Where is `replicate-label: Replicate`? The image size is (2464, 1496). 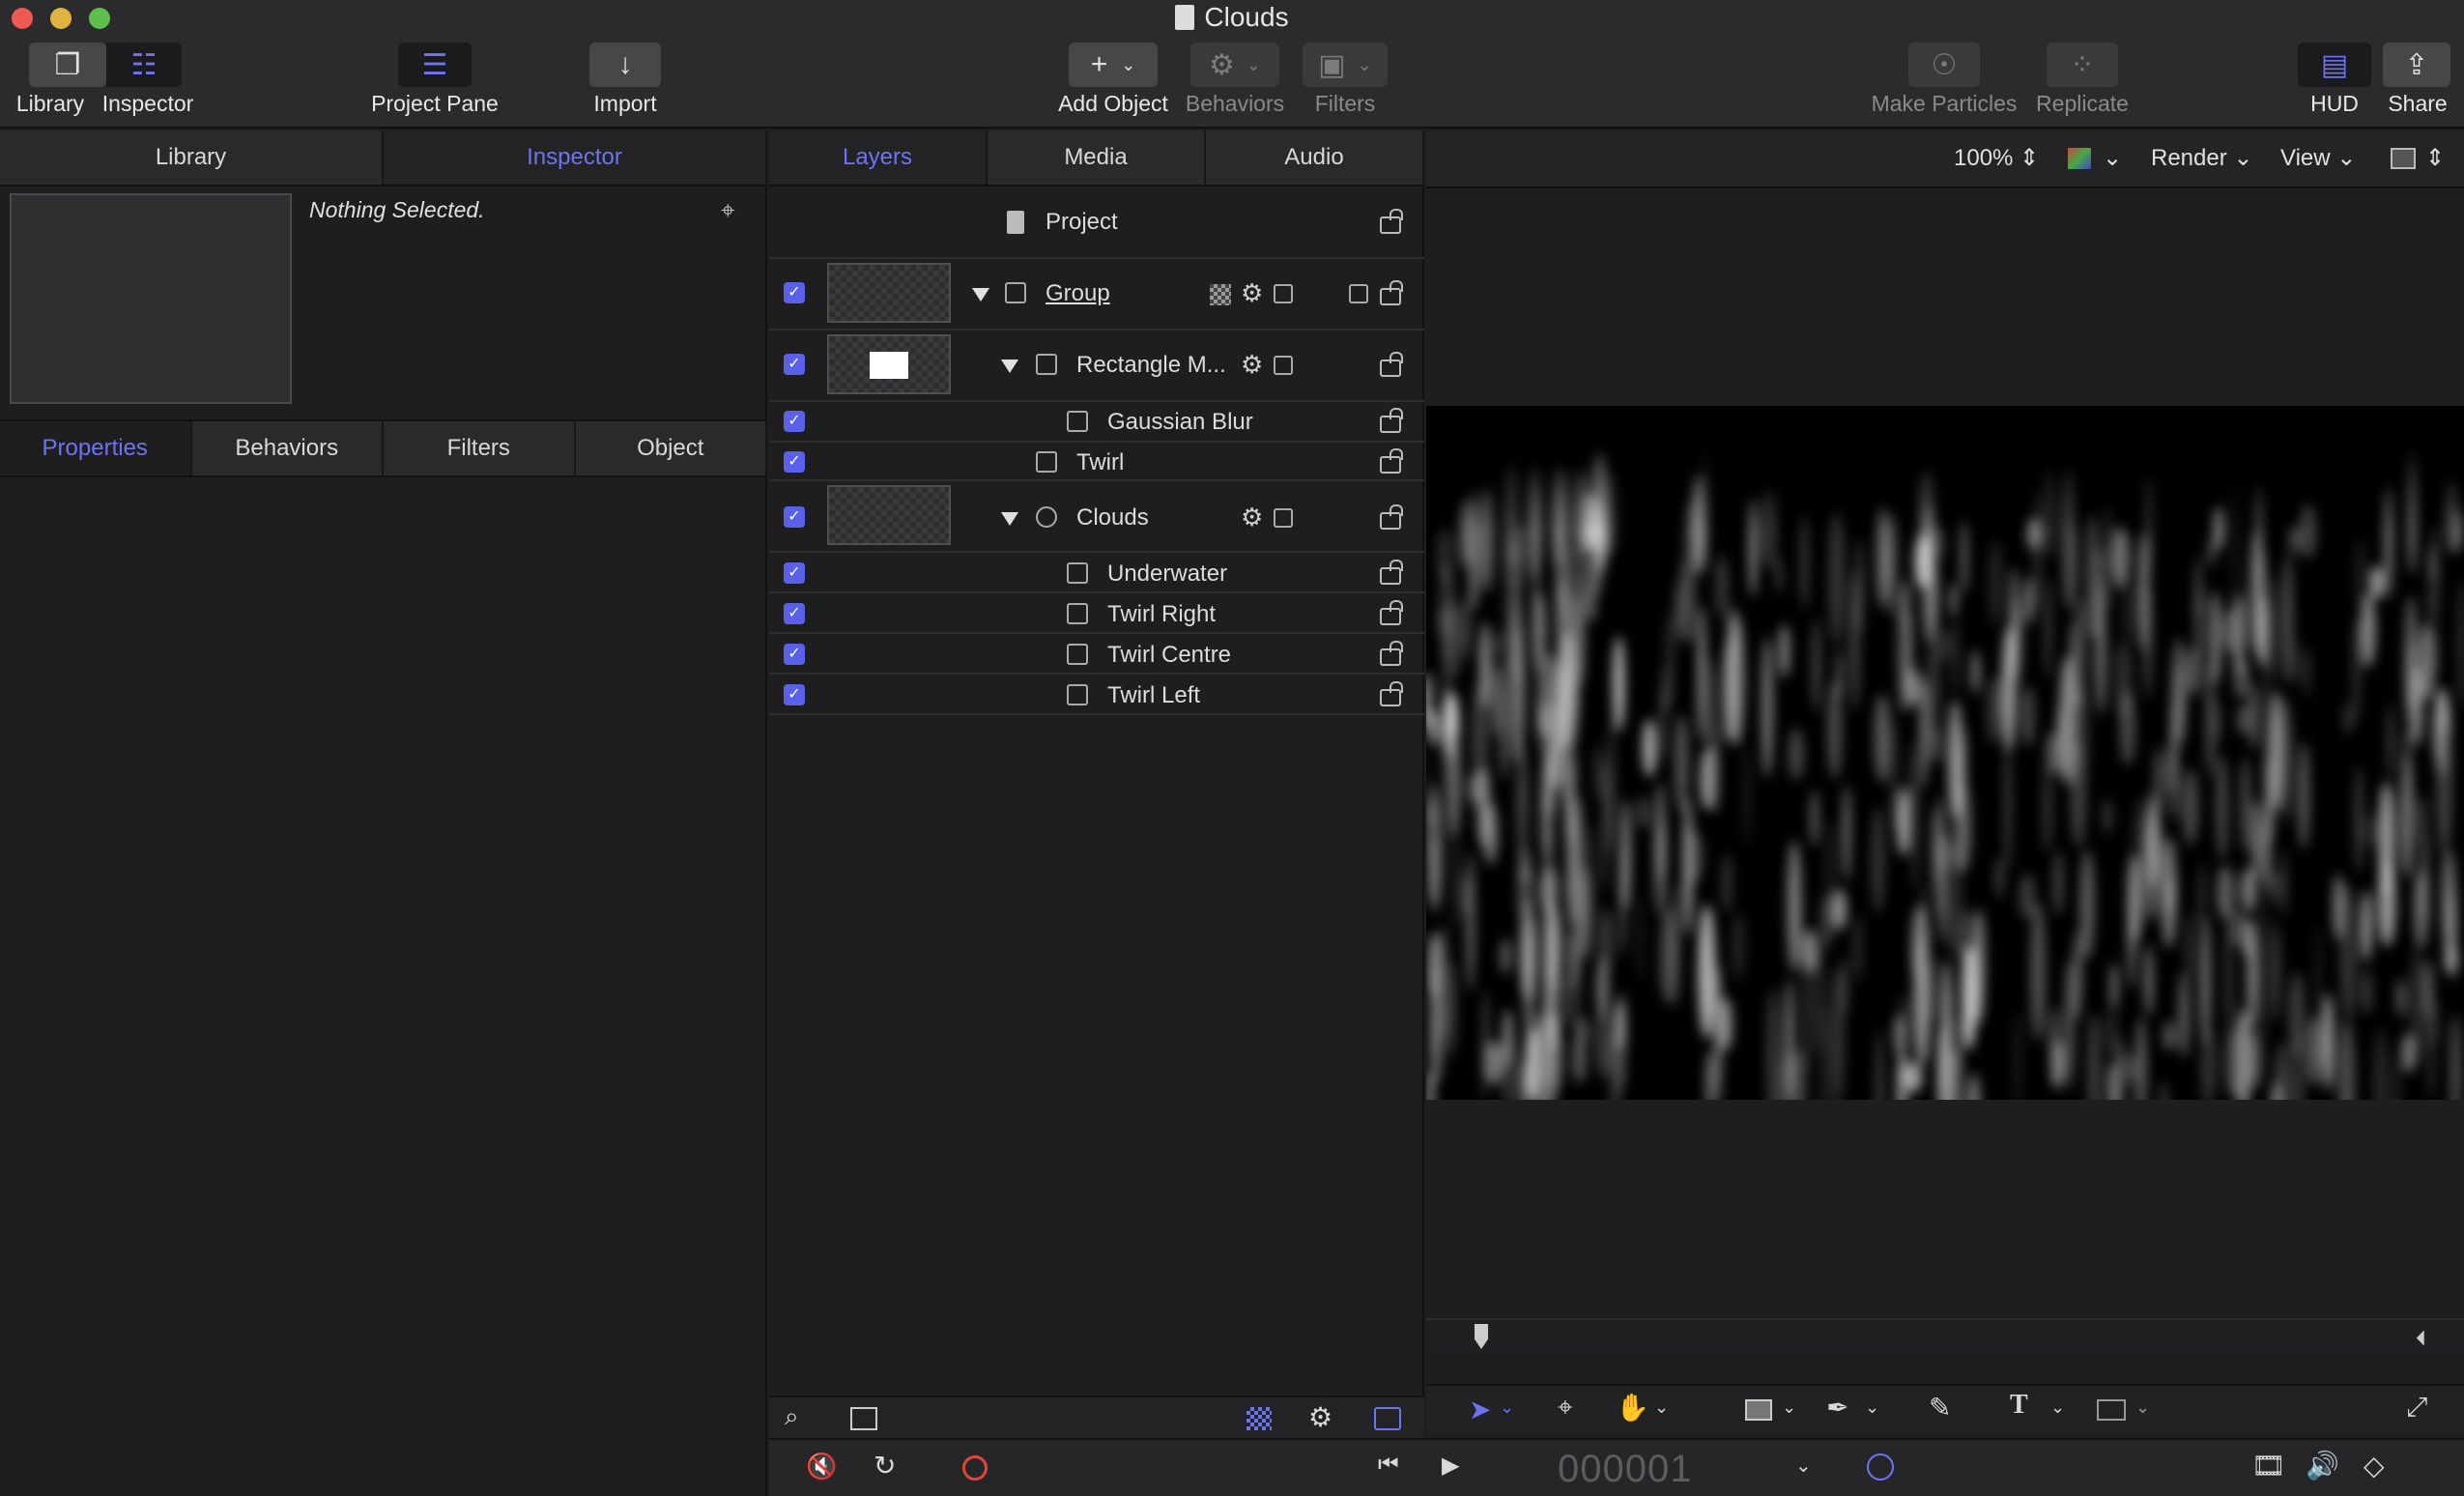
replicate-label: Replicate is located at coordinates (2082, 103).